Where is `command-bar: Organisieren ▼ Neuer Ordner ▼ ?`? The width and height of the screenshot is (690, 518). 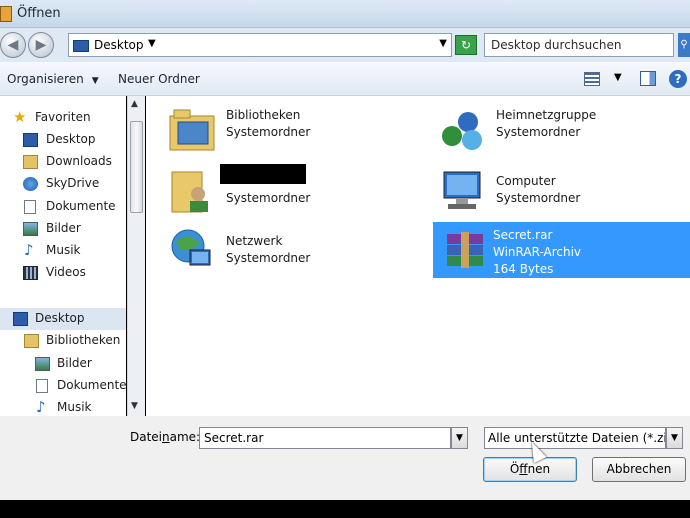 command-bar: Organisieren ▼ Neuer Ordner ▼ ? is located at coordinates (345, 79).